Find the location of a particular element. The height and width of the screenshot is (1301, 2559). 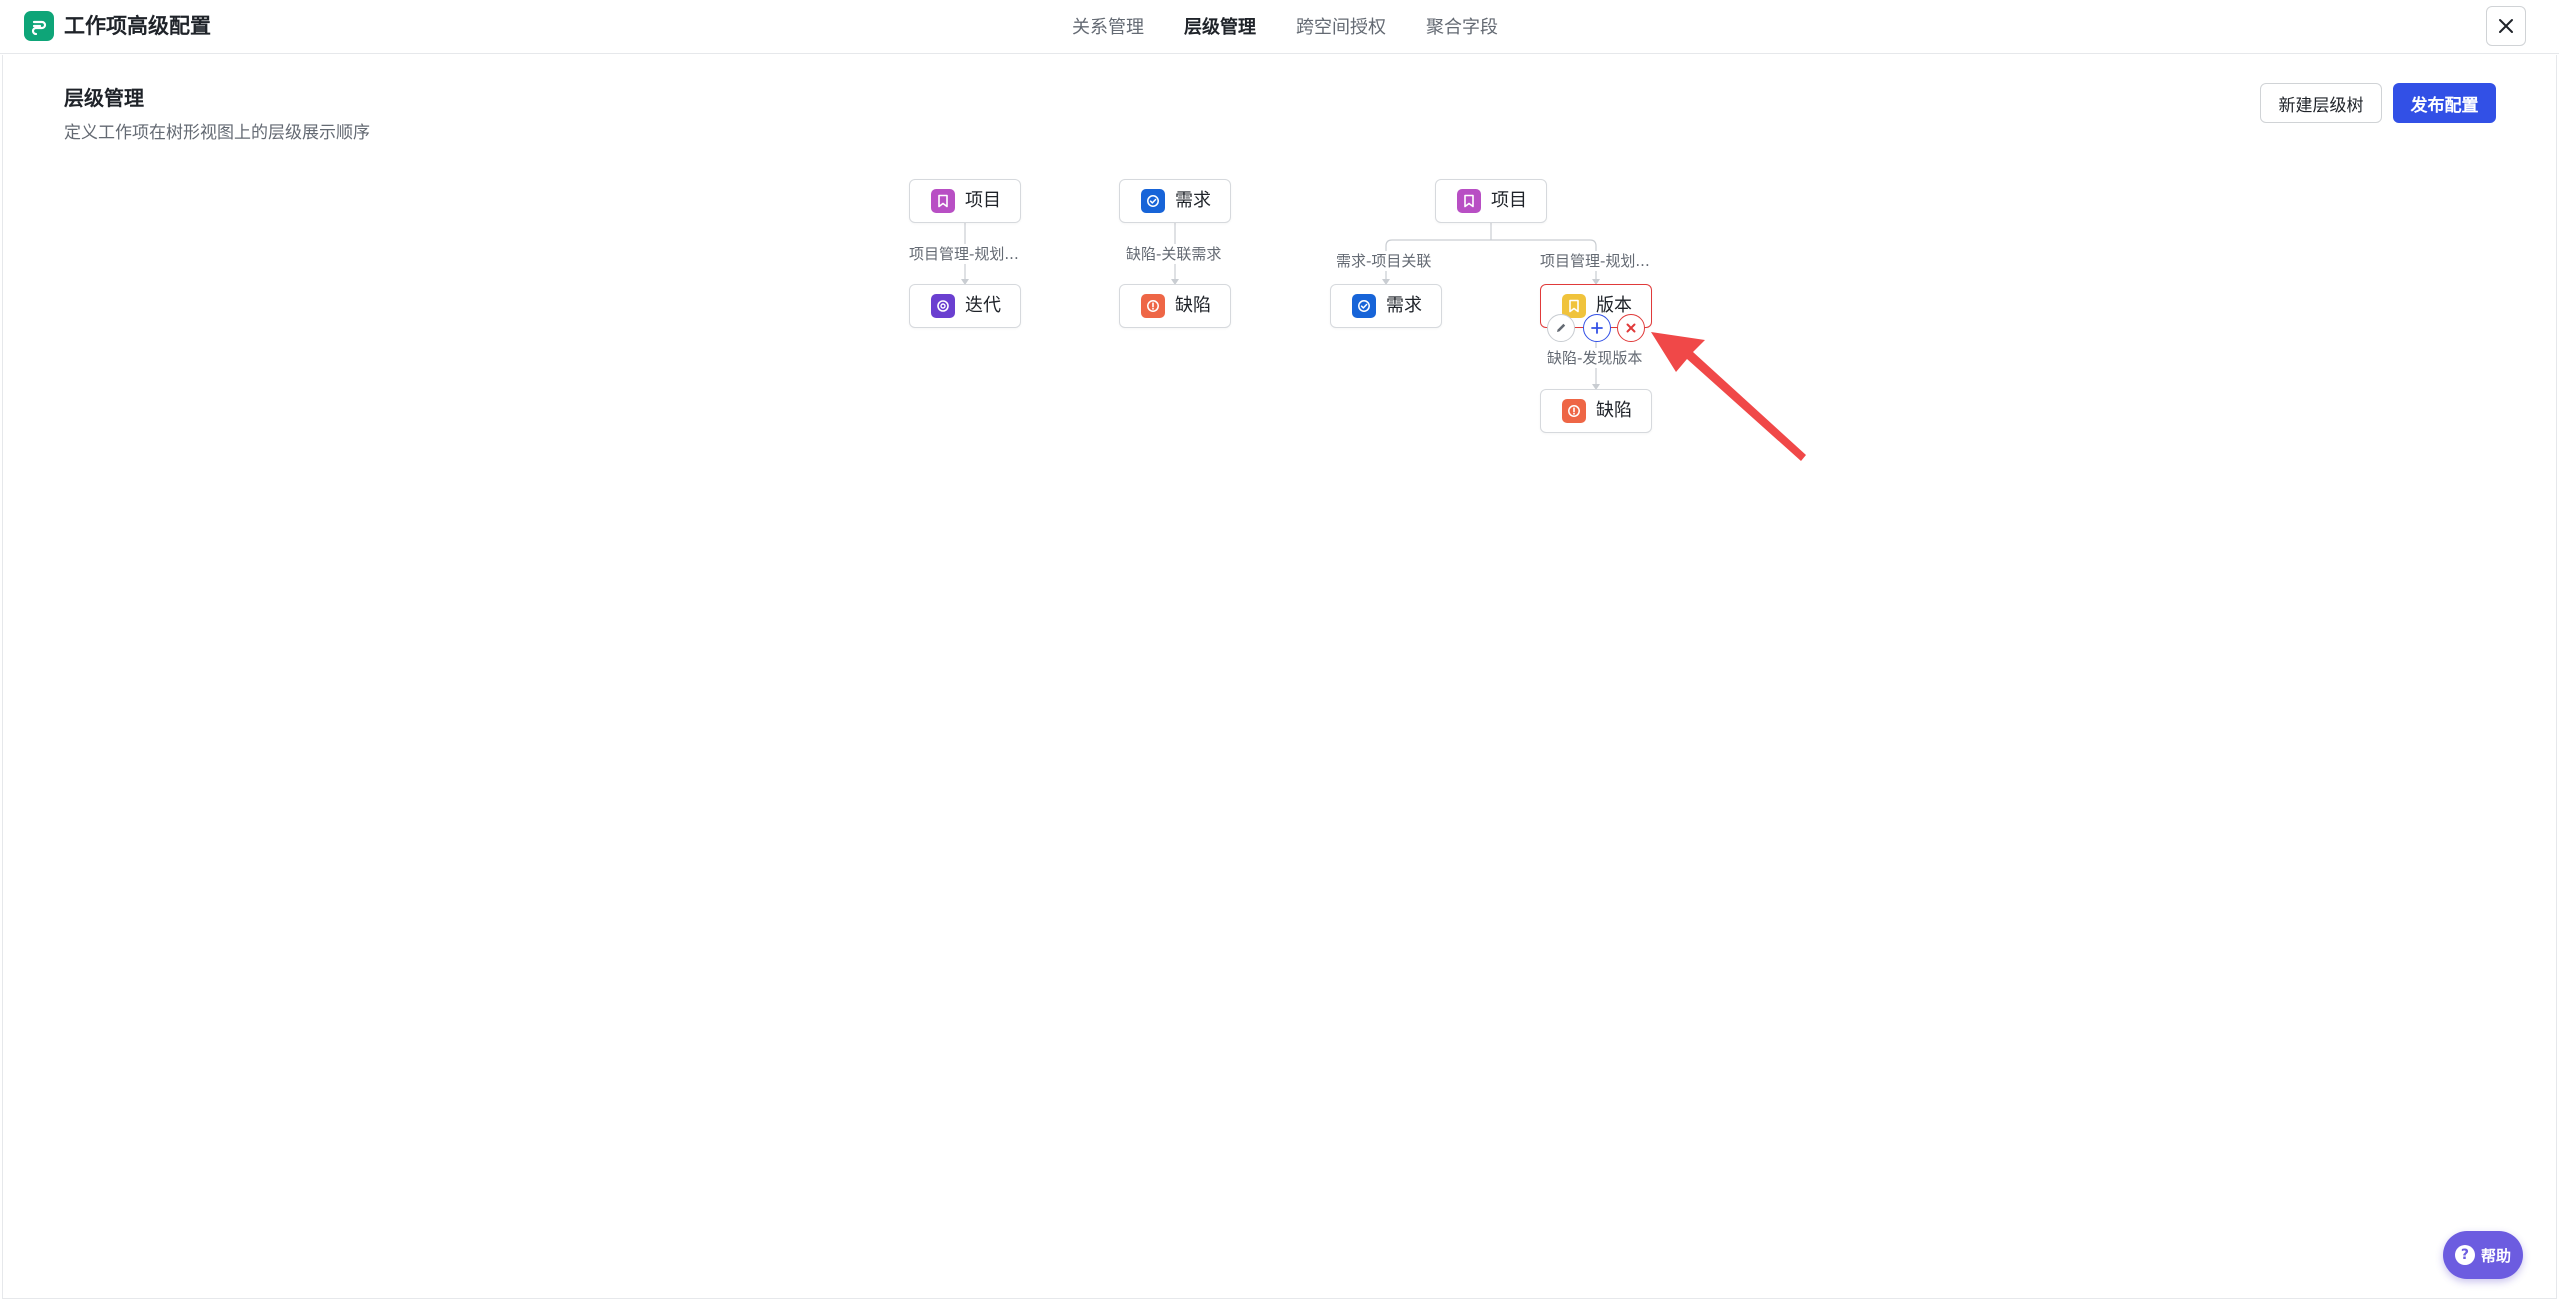

tab-aggregate-field: 聚合字段 is located at coordinates (1462, 28).